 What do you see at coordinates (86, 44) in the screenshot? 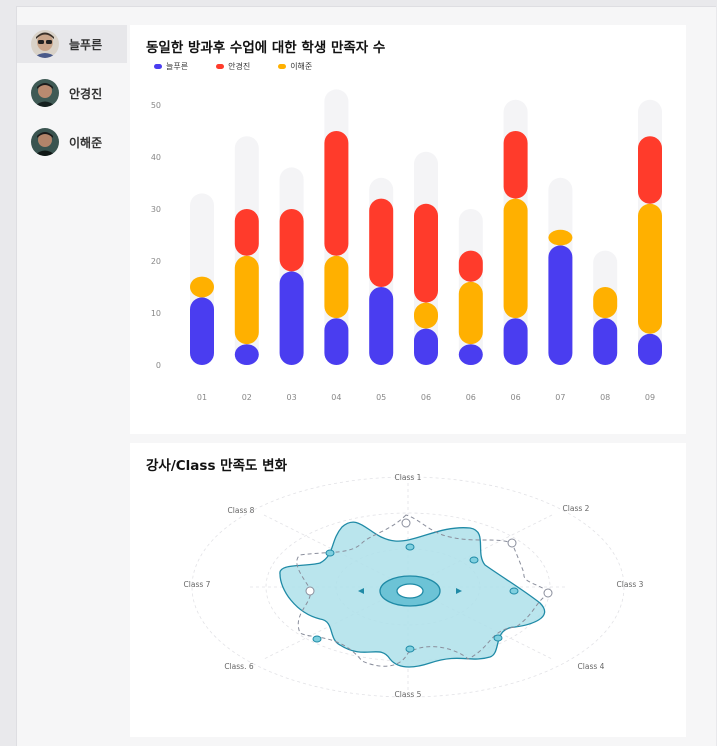
I see `instructor-name: 늘푸른` at bounding box center [86, 44].